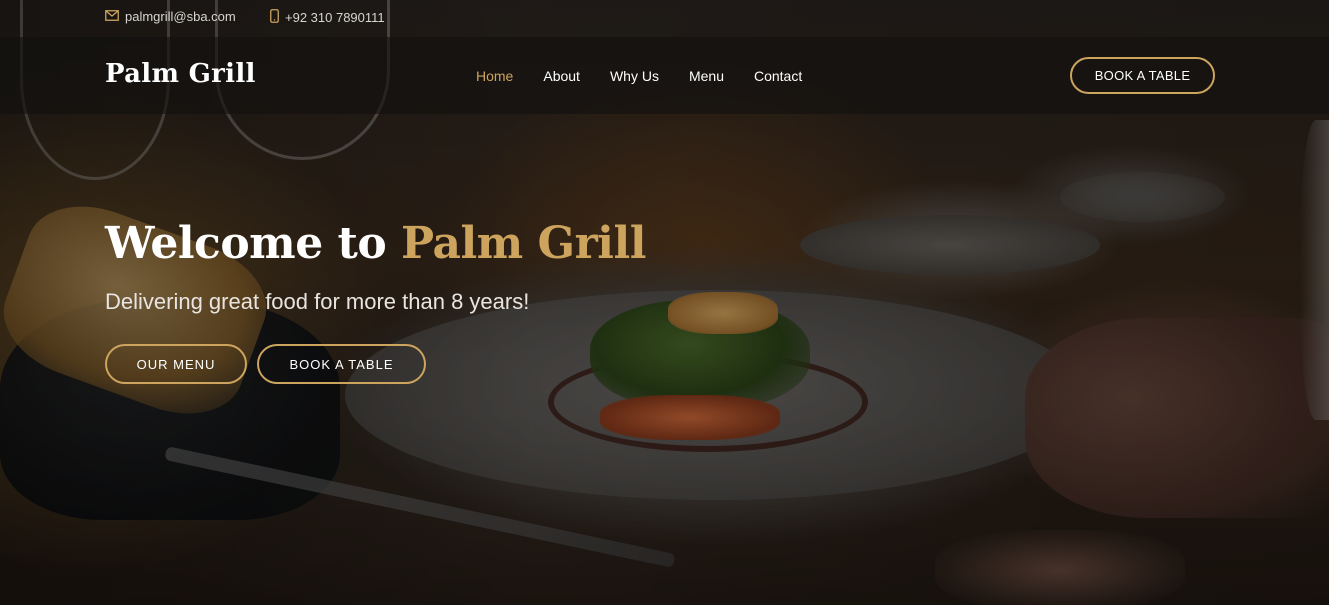 This screenshot has width=1329, height=605. Describe the element at coordinates (335, 17) in the screenshot. I see `phone-text: +92 310 7890111` at that location.